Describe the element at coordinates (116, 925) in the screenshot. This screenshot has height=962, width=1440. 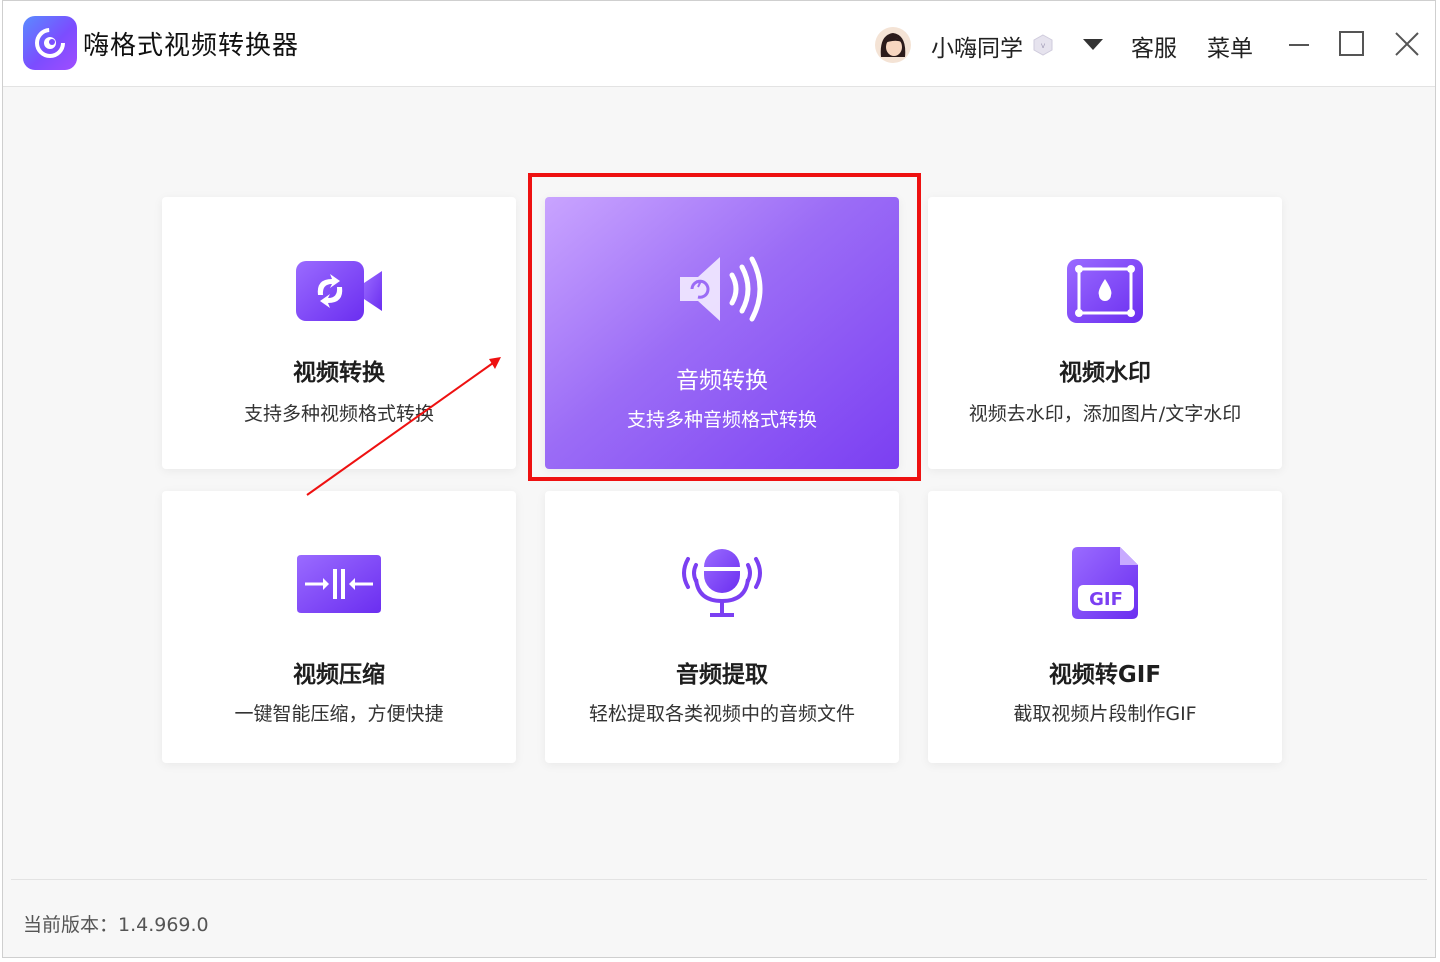
I see `version-label: 当前版本：1.4.969.0` at that location.